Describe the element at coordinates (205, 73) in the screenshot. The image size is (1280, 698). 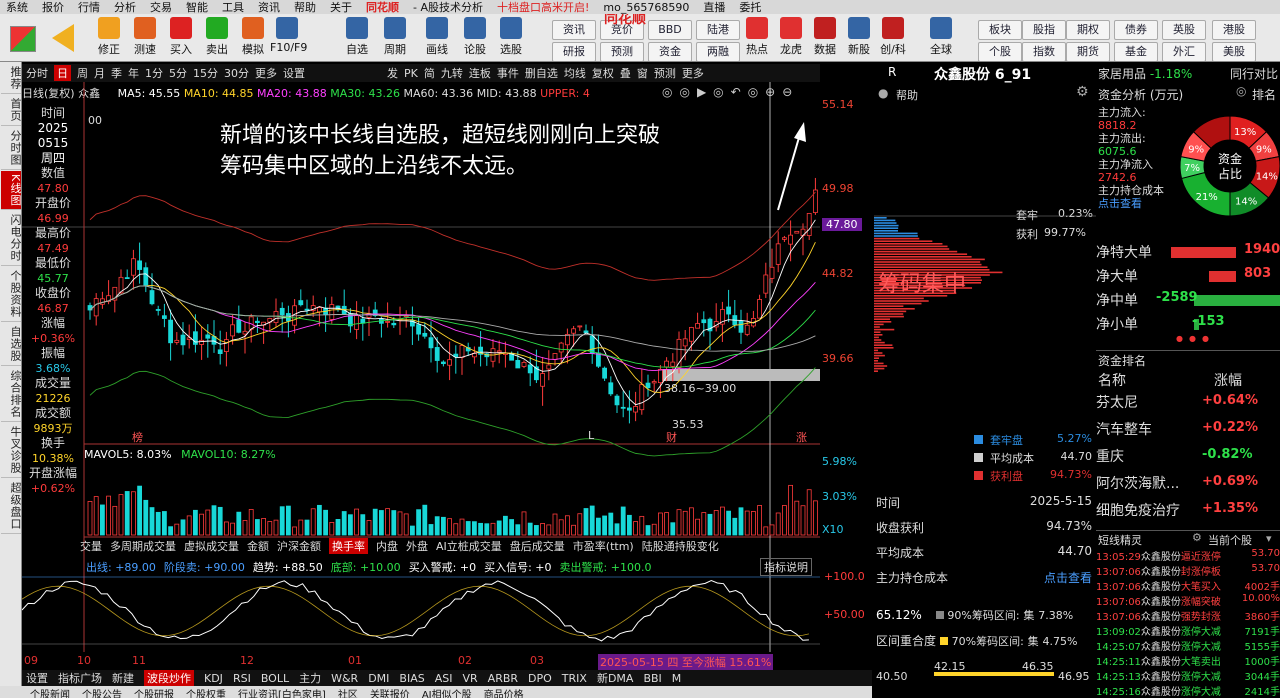
I see `period-tab: 15分` at that location.